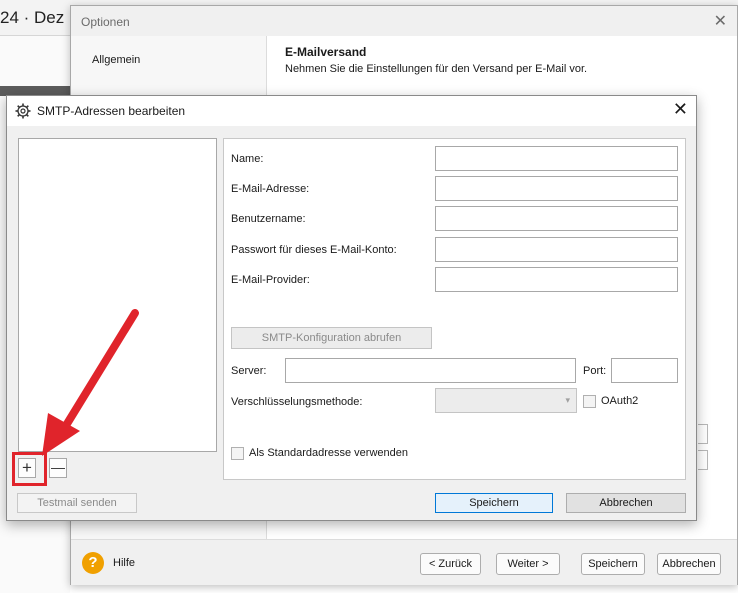 This screenshot has height=593, width=738. What do you see at coordinates (77, 503) in the screenshot?
I see `testmail-button: Testmail senden` at bounding box center [77, 503].